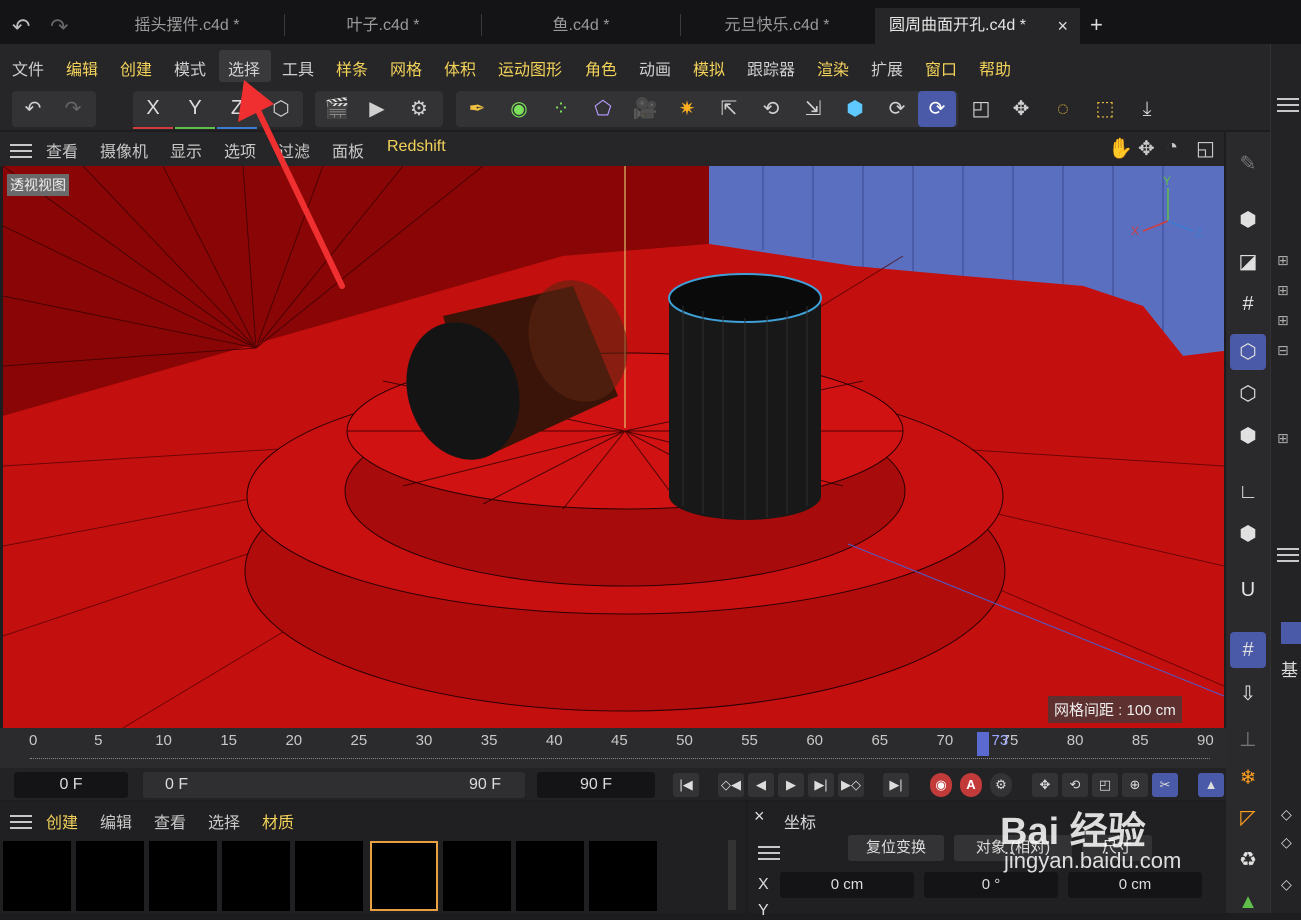 The height and width of the screenshot is (920, 1301). Describe the element at coordinates (971, 785) in the screenshot. I see `autokey-button: A` at that location.